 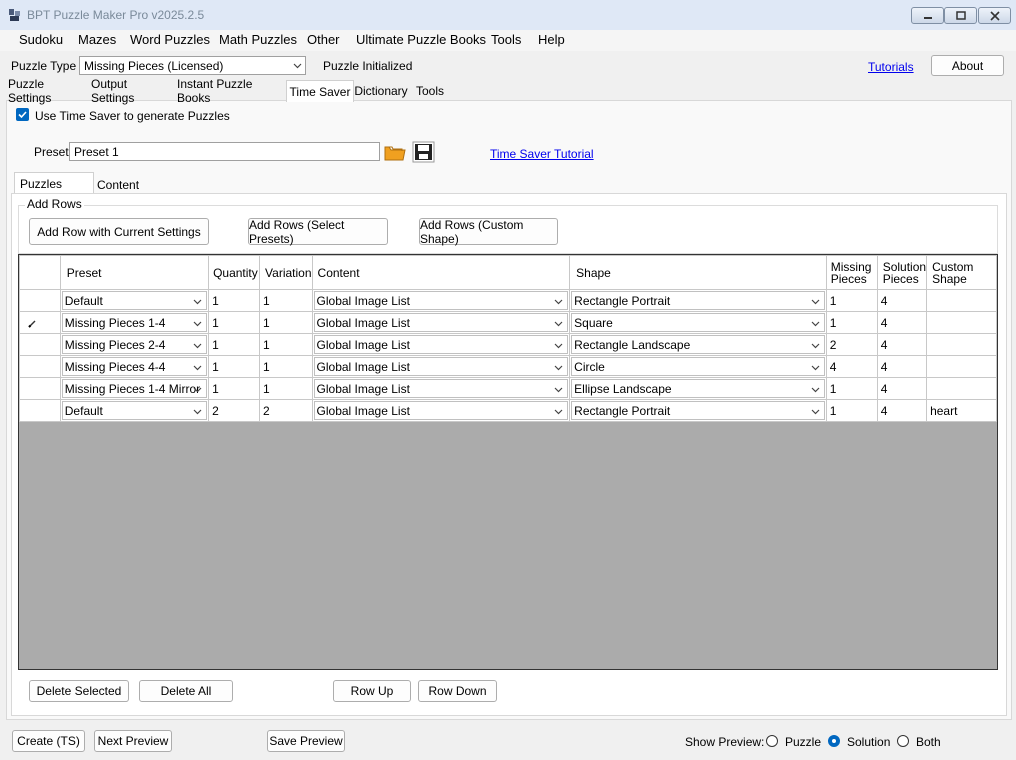 I want to click on cell-shape: Ellipse Landscape, so click(x=698, y=388).